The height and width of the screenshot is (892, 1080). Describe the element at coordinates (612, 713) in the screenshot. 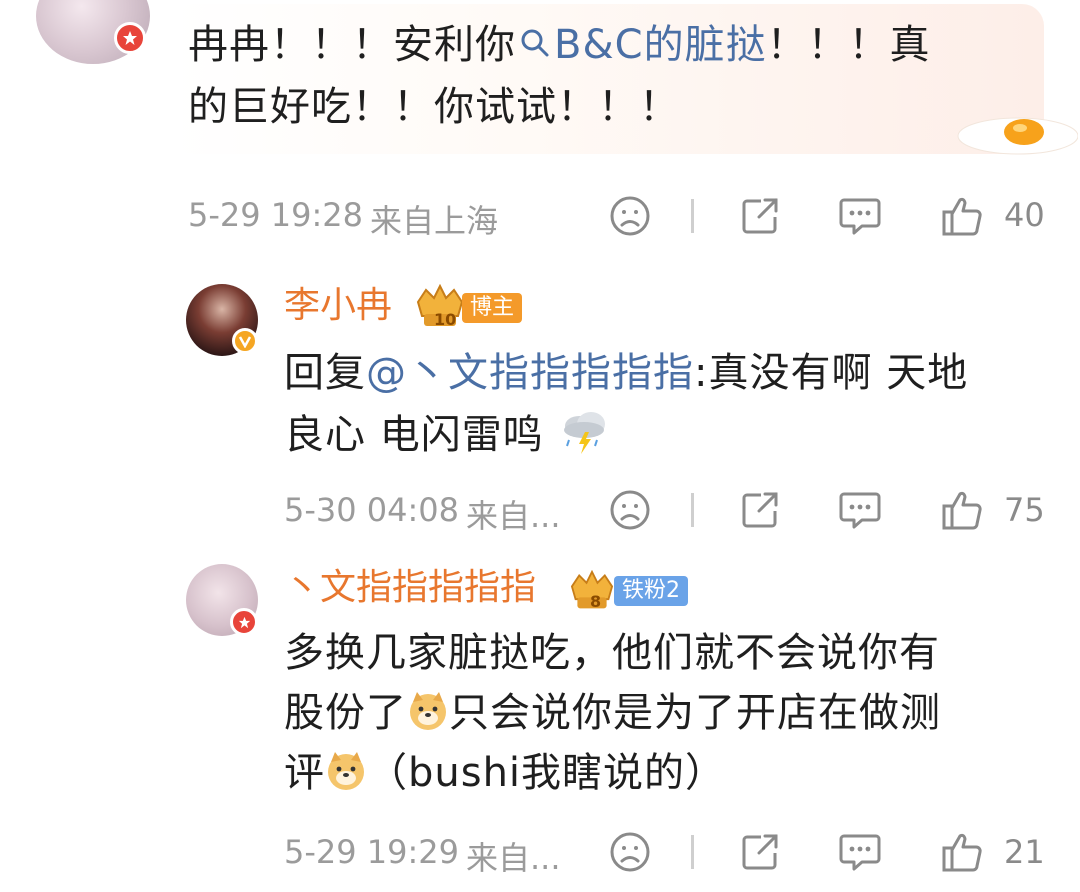

I see `reply-text-line2: 股份了 只会说你是为了开店在做测` at that location.